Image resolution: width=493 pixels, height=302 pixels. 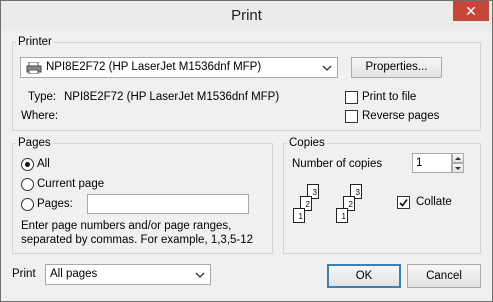 I want to click on spin-up-icon, so click(x=458, y=158).